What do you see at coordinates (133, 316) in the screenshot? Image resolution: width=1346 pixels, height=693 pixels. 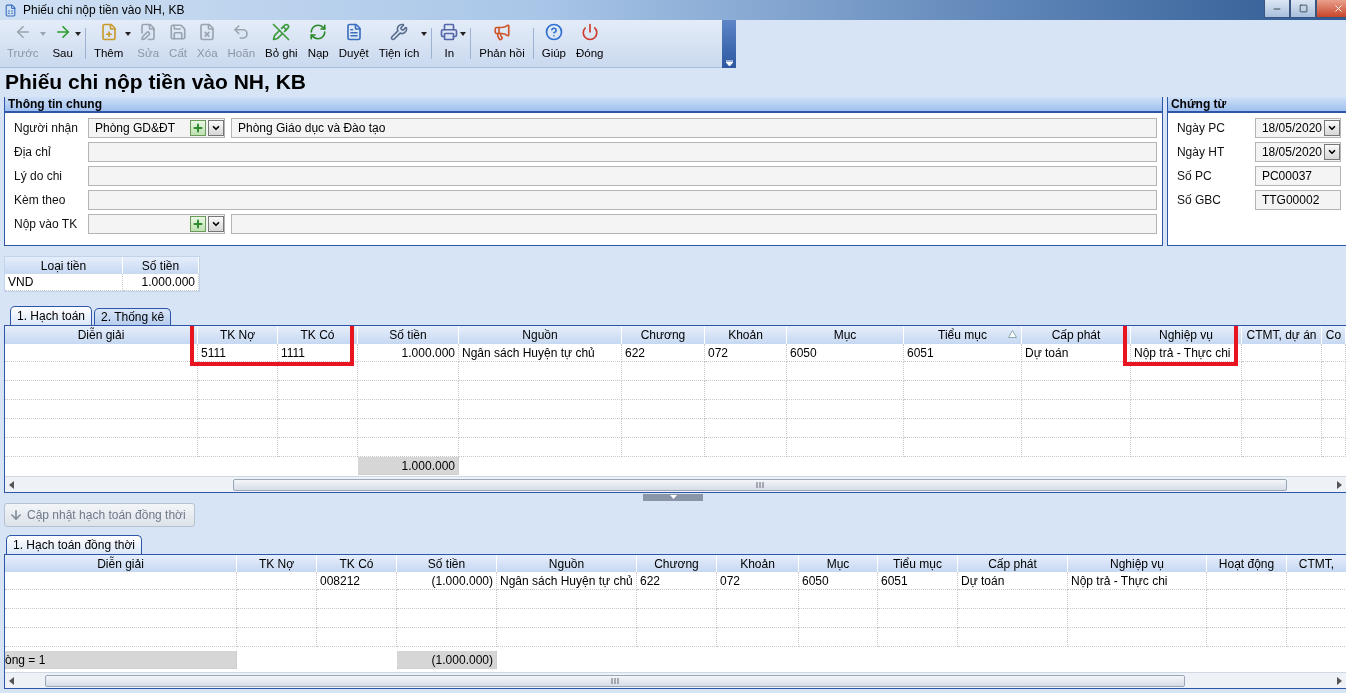 I see `tab: 2. Thống kê` at bounding box center [133, 316].